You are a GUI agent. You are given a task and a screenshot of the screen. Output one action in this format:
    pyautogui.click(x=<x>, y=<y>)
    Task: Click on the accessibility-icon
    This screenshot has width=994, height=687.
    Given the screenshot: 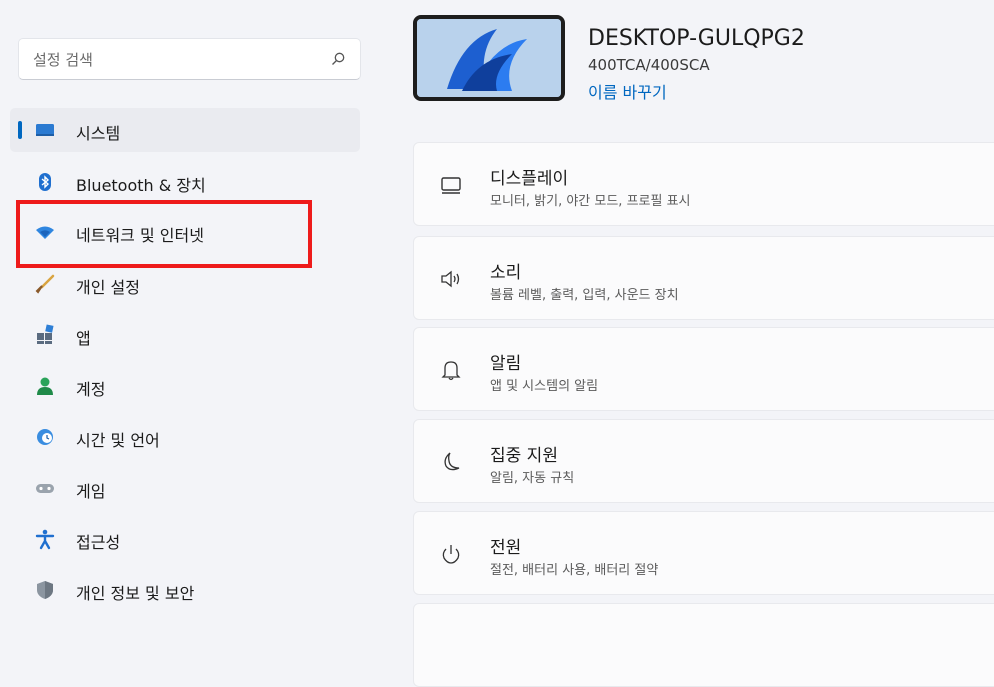 What is the action you would take?
    pyautogui.click(x=45, y=539)
    